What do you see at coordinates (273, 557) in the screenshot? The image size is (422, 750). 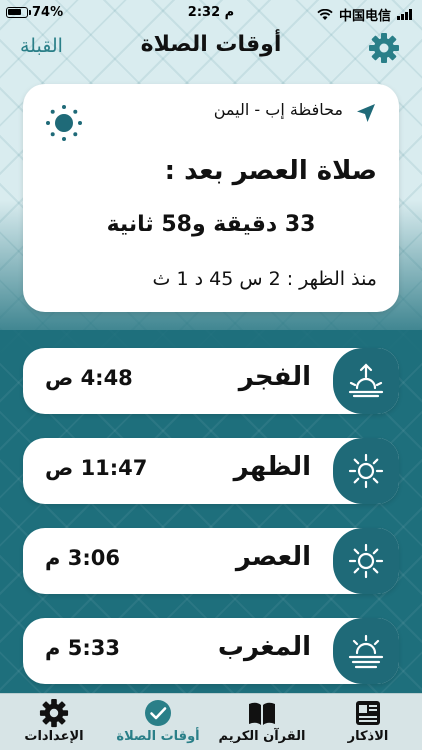 I see `prayer-name: العصر` at bounding box center [273, 557].